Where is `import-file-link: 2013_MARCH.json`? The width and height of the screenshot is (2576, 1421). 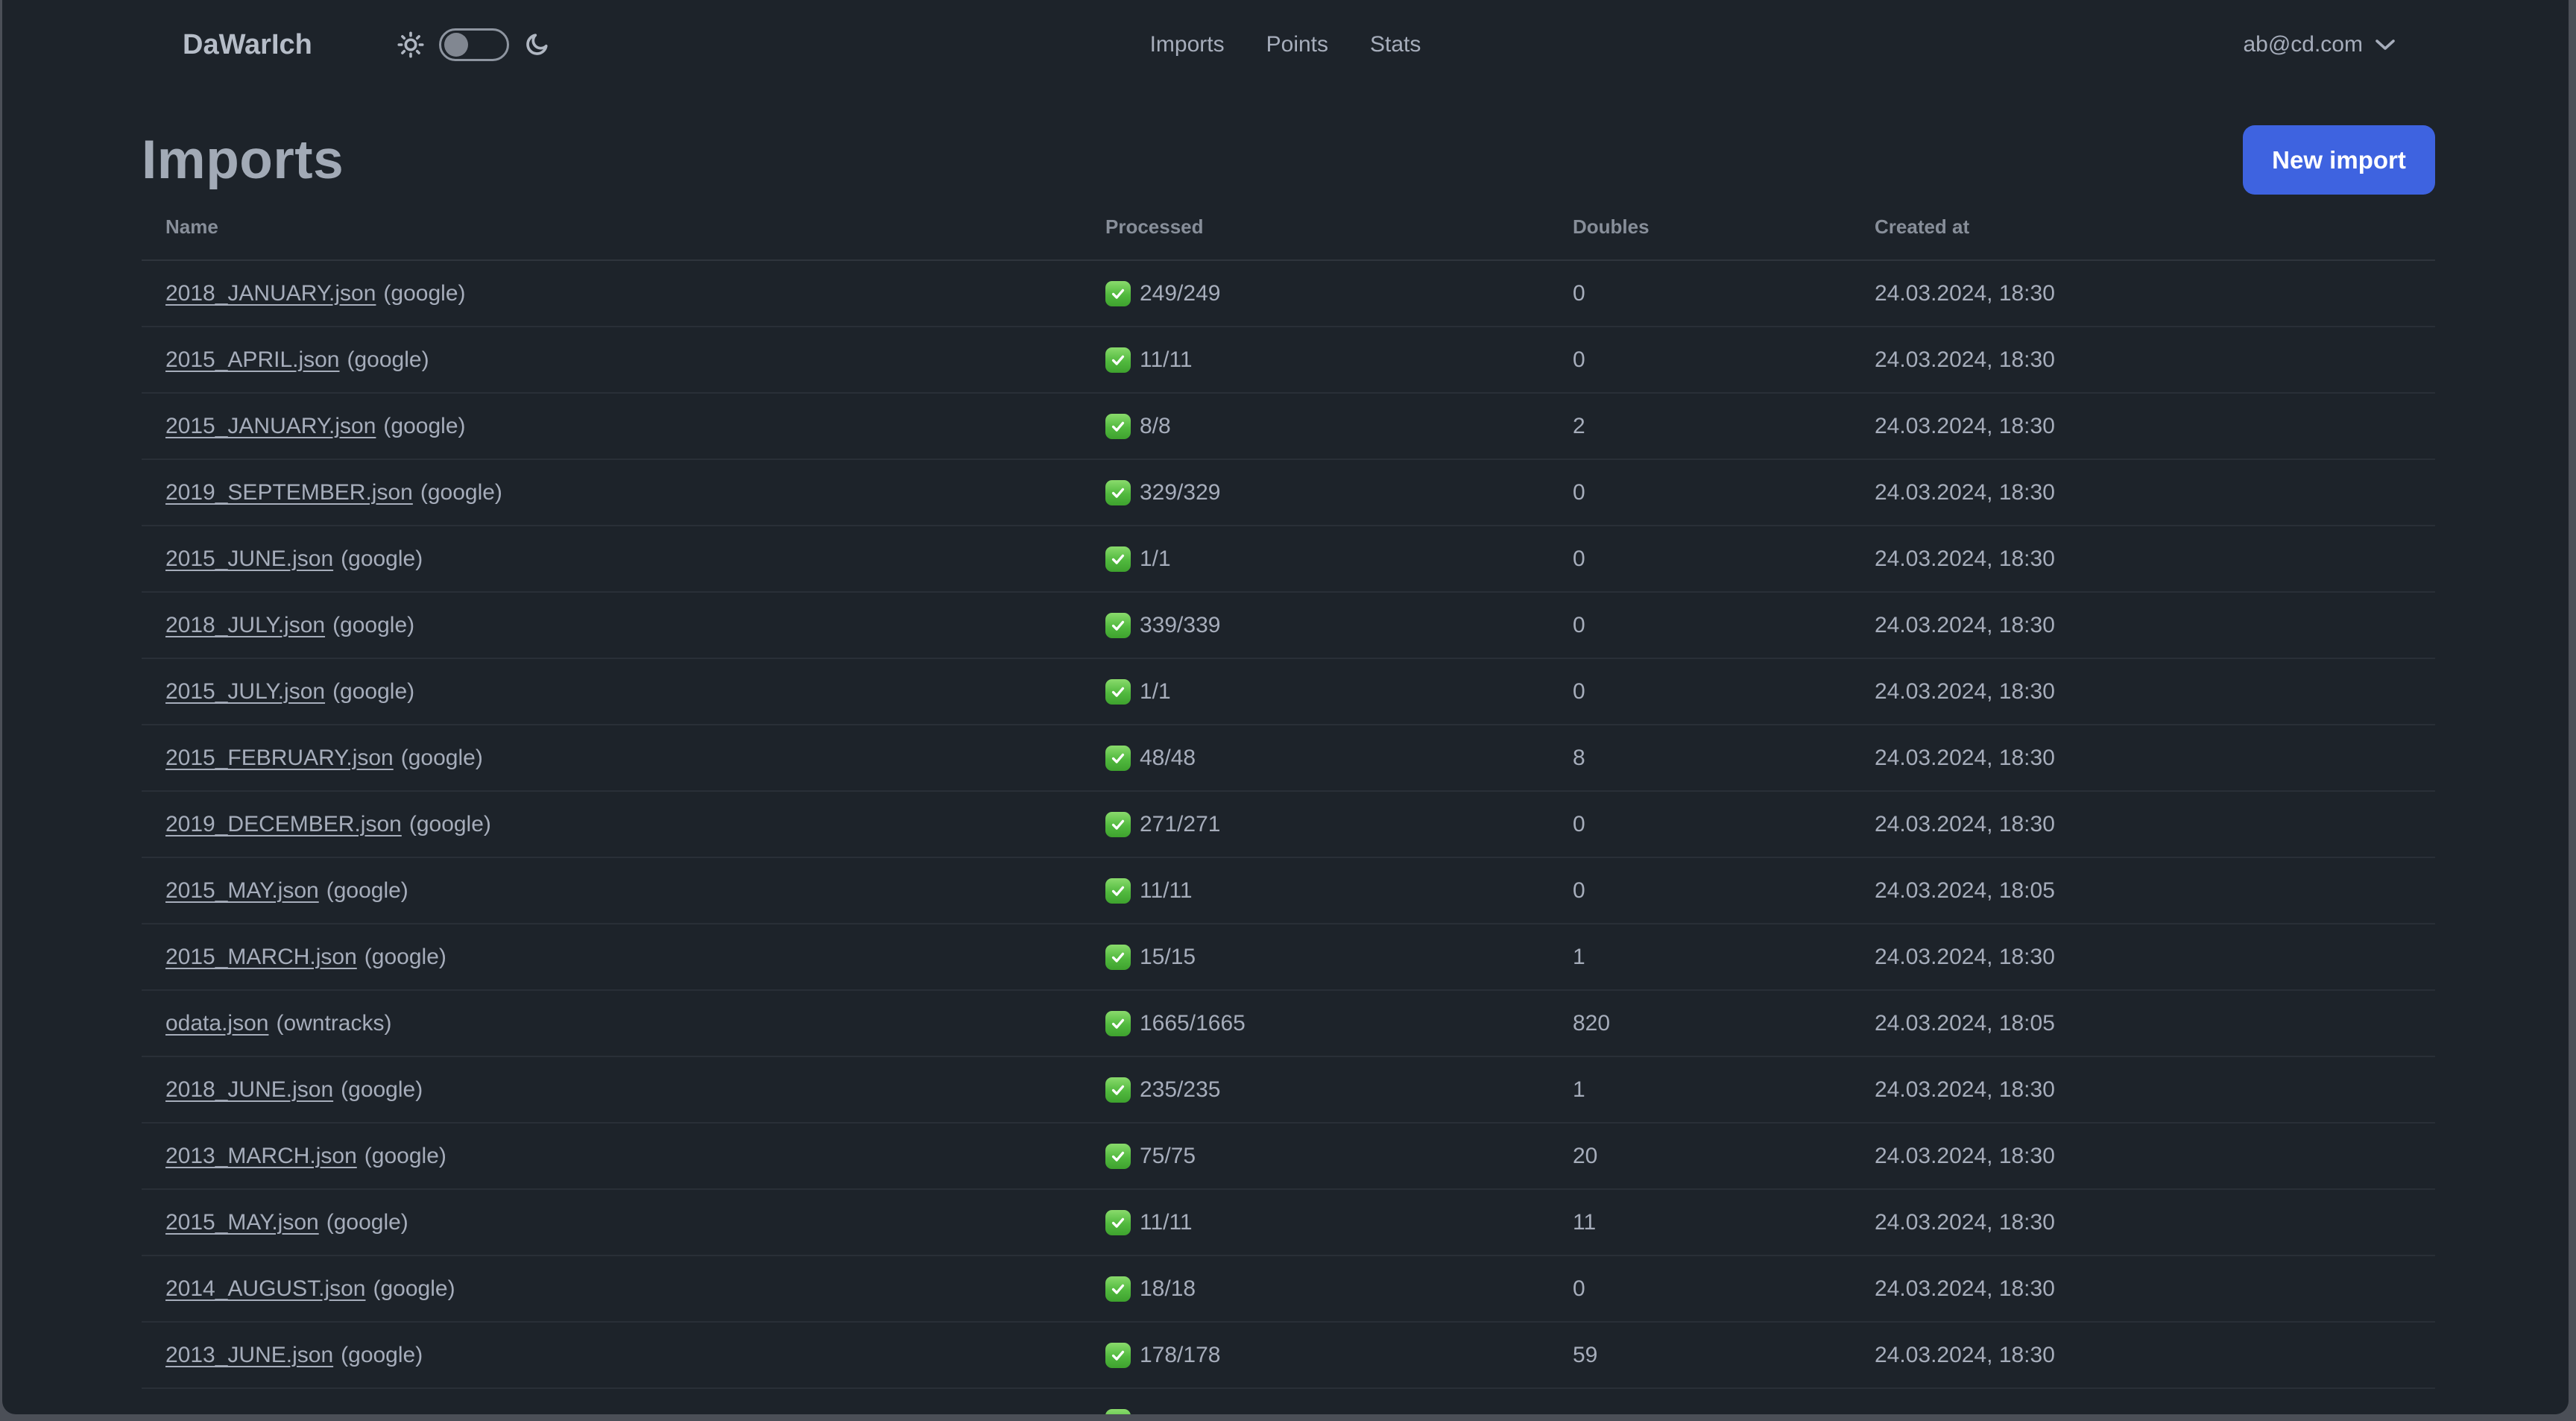
import-file-link: 2013_MARCH.json is located at coordinates (261, 1156).